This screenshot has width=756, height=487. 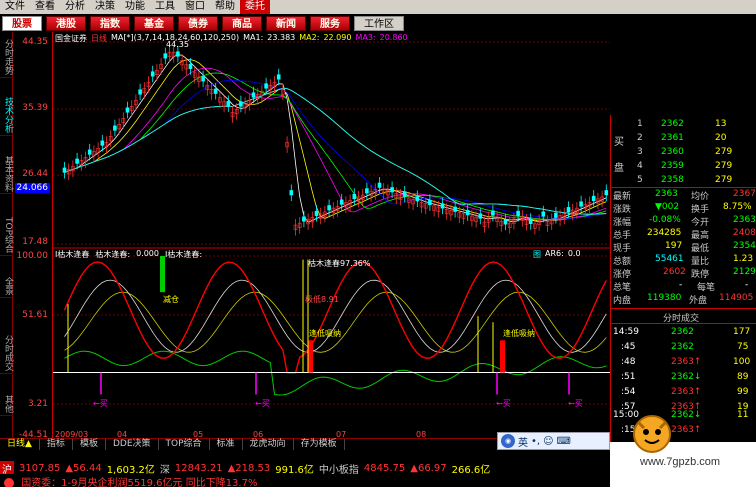 What do you see at coordinates (195, 7) in the screenshot?
I see `menu-window: 窗口` at bounding box center [195, 7].